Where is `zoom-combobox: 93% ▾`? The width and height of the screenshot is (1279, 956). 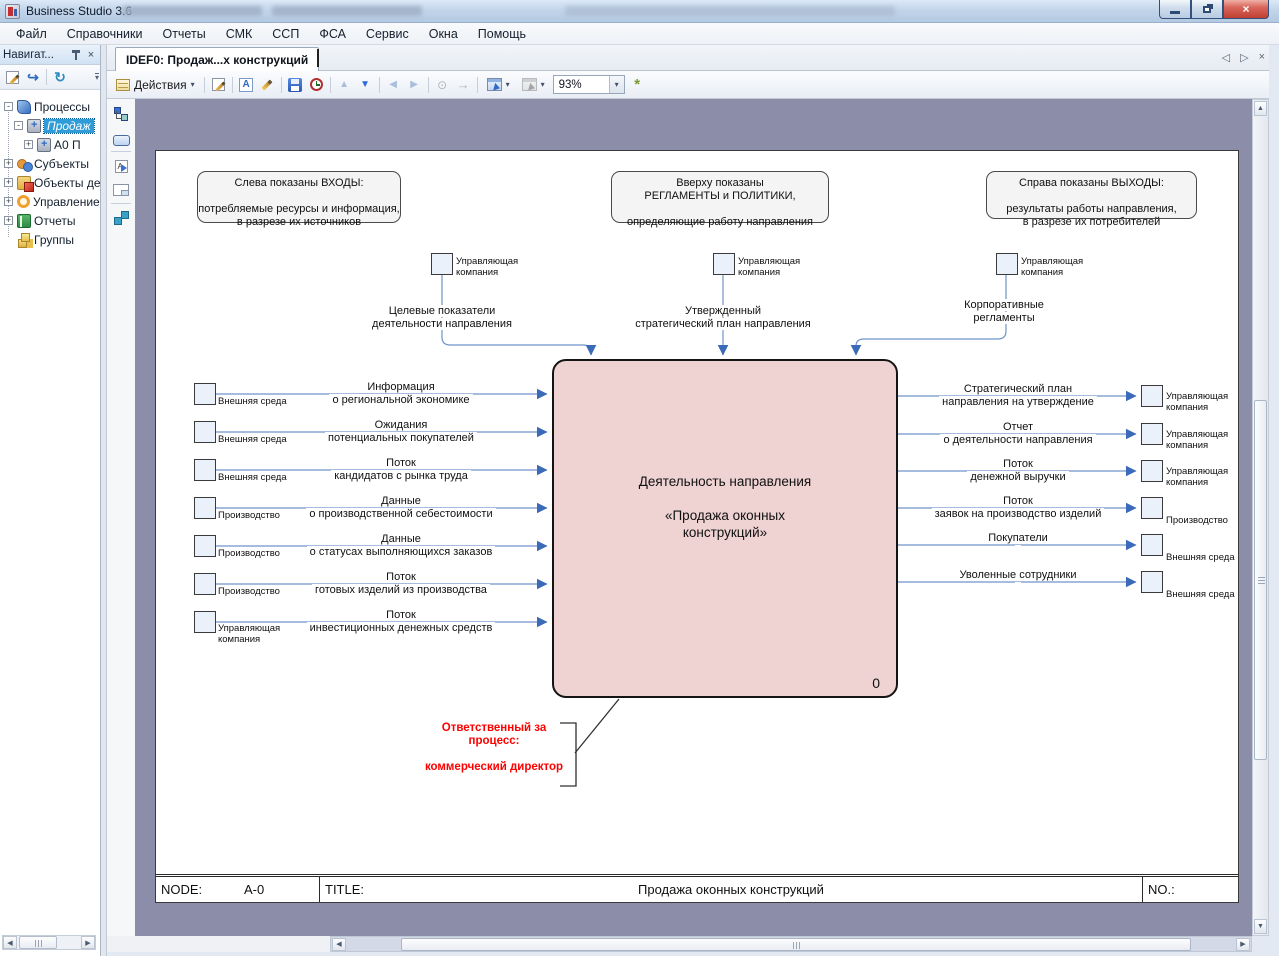
zoom-combobox: 93% ▾ is located at coordinates (588, 84).